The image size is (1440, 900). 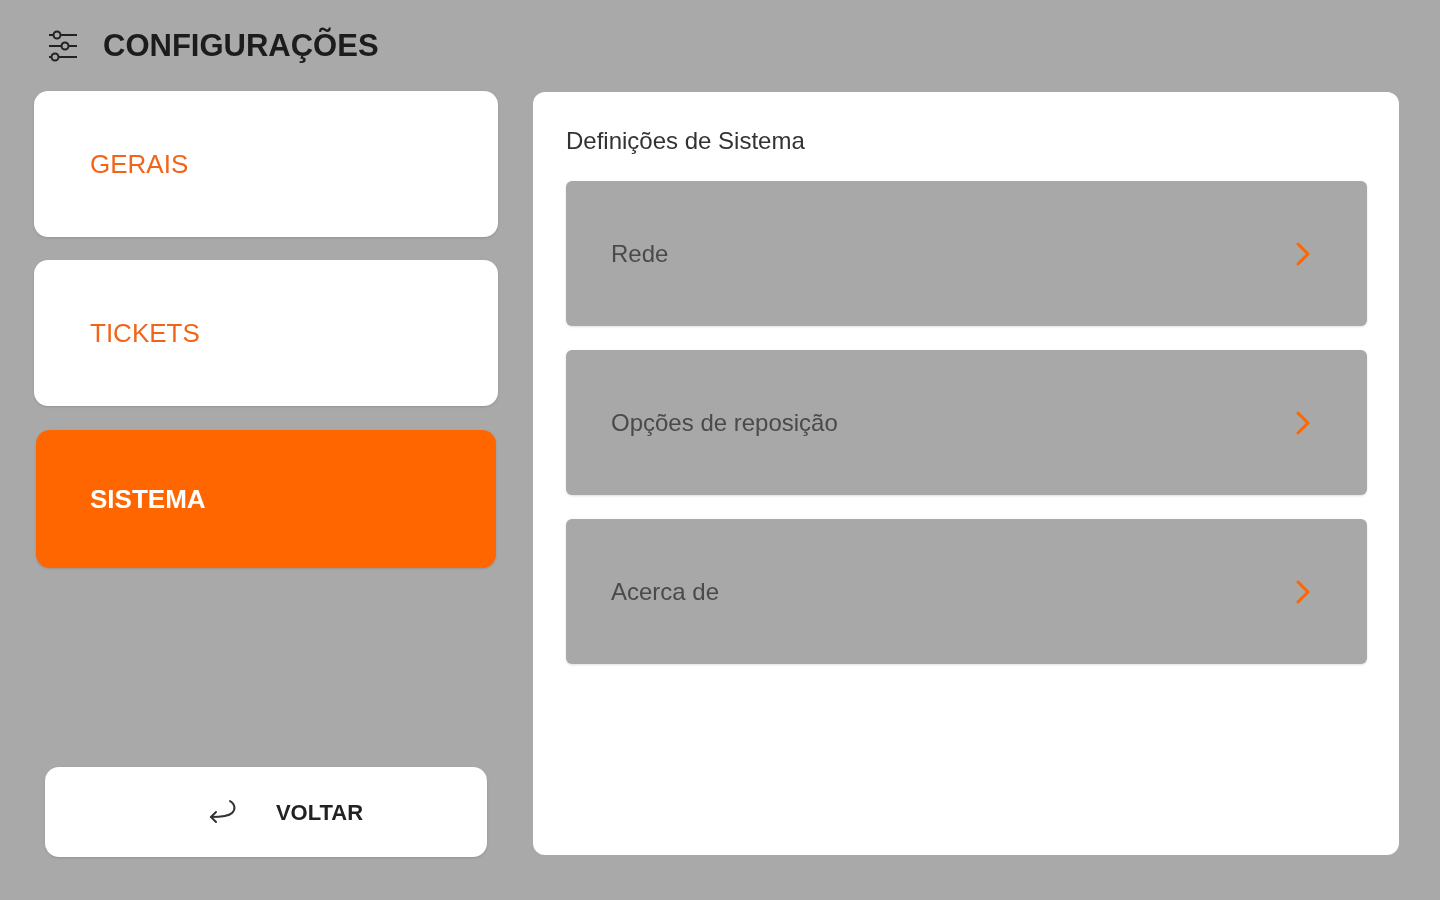 What do you see at coordinates (966, 422) in the screenshot?
I see `settings-list-item: Opções de reposição` at bounding box center [966, 422].